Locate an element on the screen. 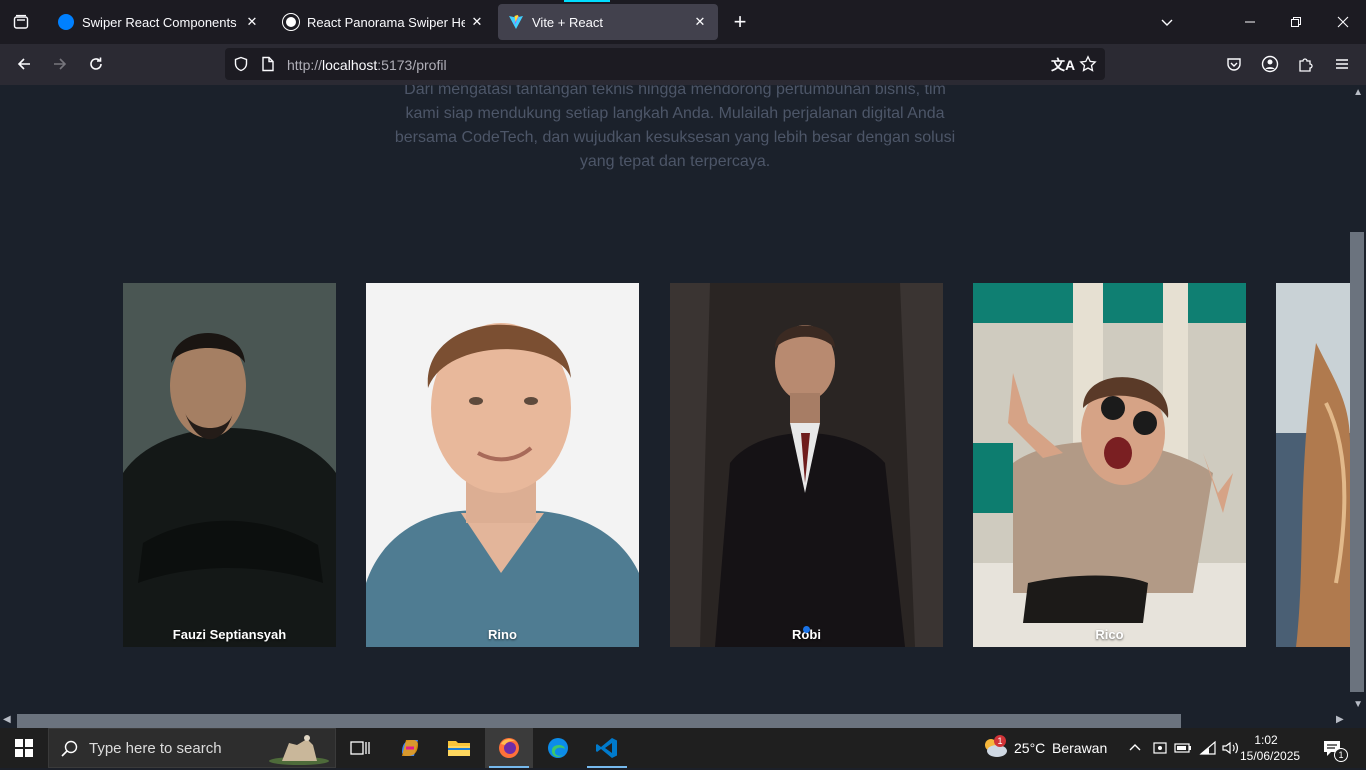 This screenshot has width=1366, height=770. team-member-name: Fauzi Septiansyah is located at coordinates (229, 634).